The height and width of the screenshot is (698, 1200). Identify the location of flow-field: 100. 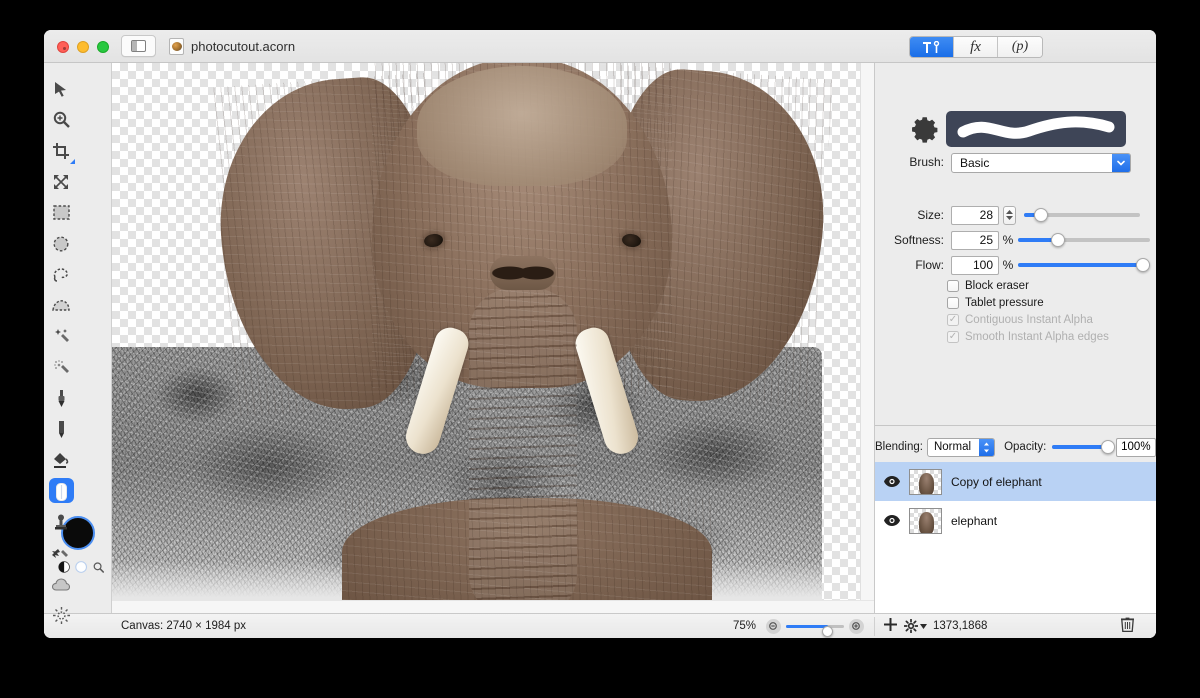
(975, 265).